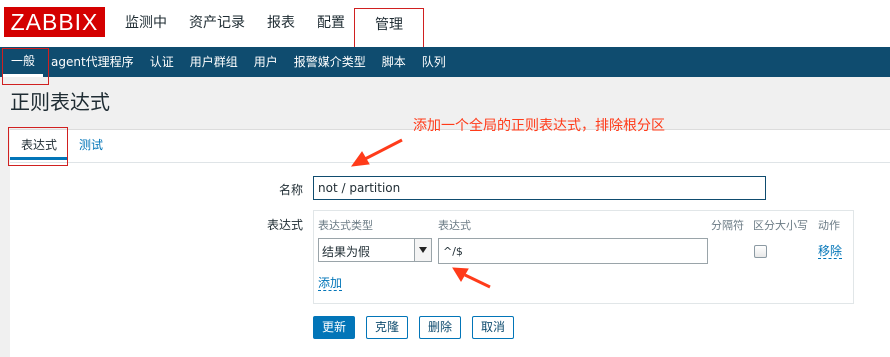 This screenshot has width=890, height=357. Describe the element at coordinates (420, 213) in the screenshot. I see `annotation-arrows` at that location.